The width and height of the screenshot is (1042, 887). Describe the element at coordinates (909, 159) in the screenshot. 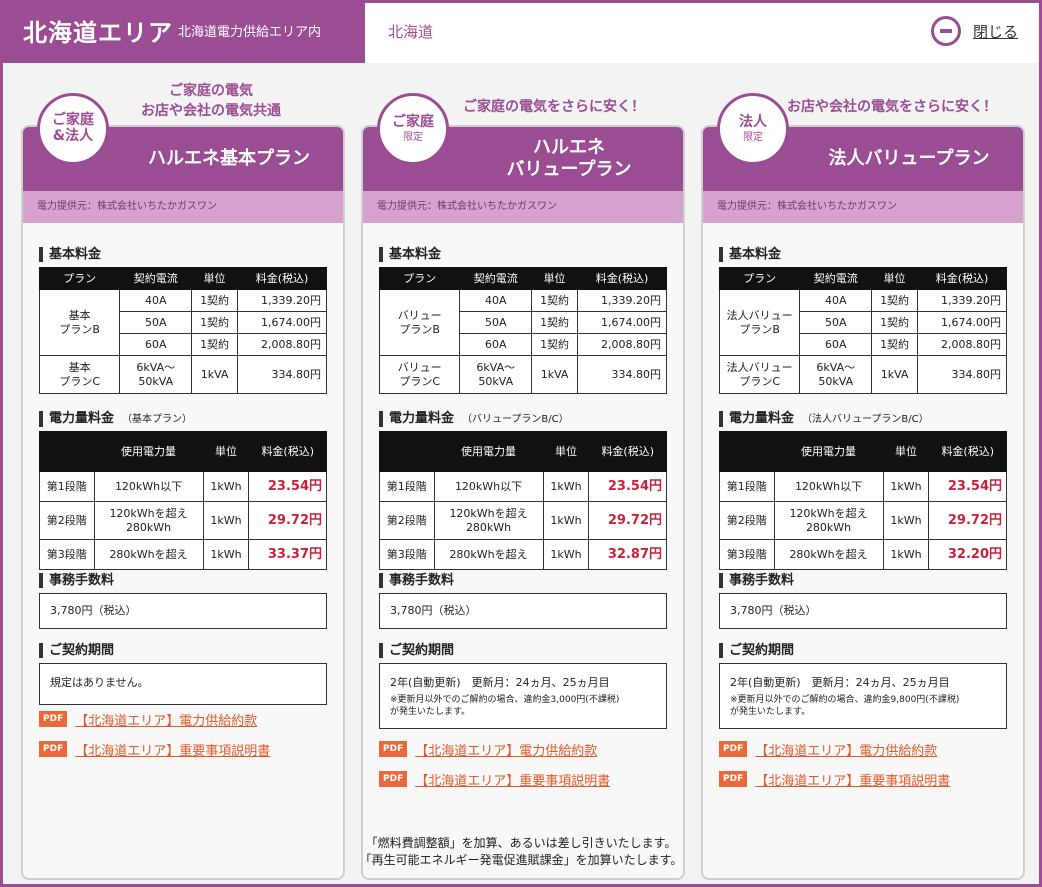

I see `plan-title: 法人バリュープラン` at that location.